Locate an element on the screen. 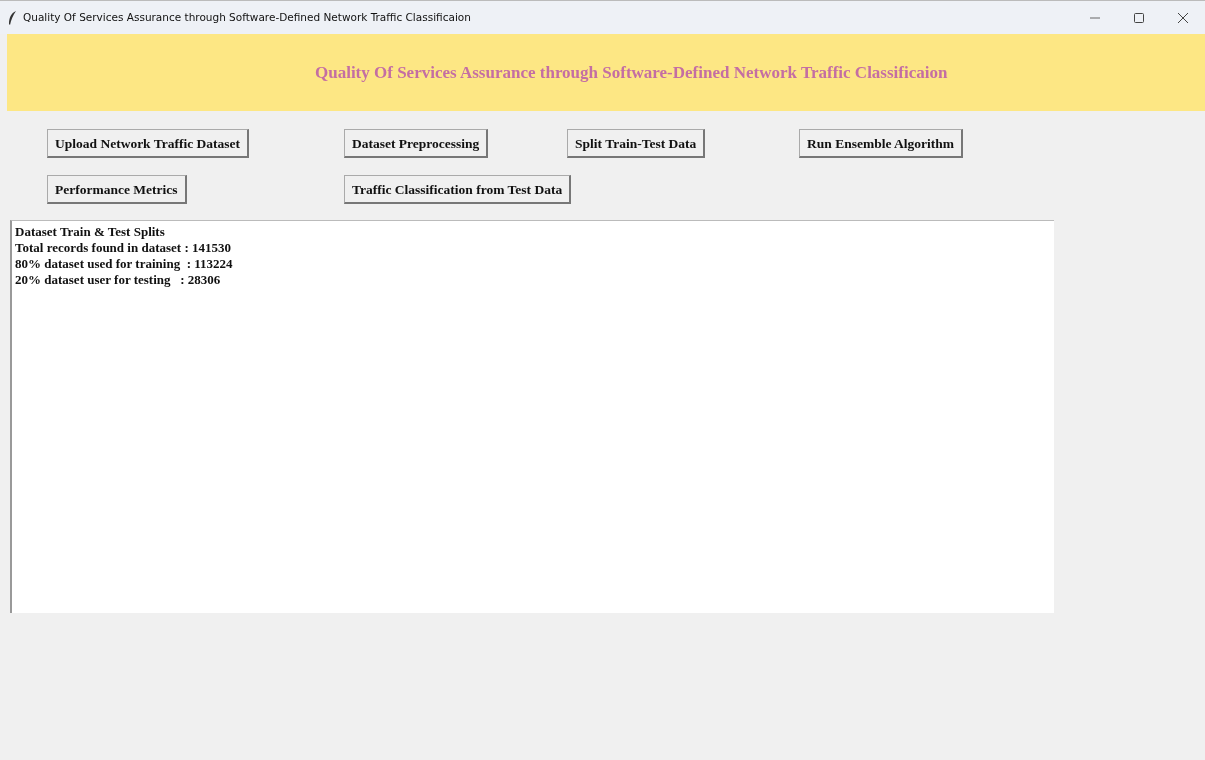  app-heading: Quality Of Services Assurance through Software-Defined Network Traffic Classificaion is located at coordinates (631, 72).